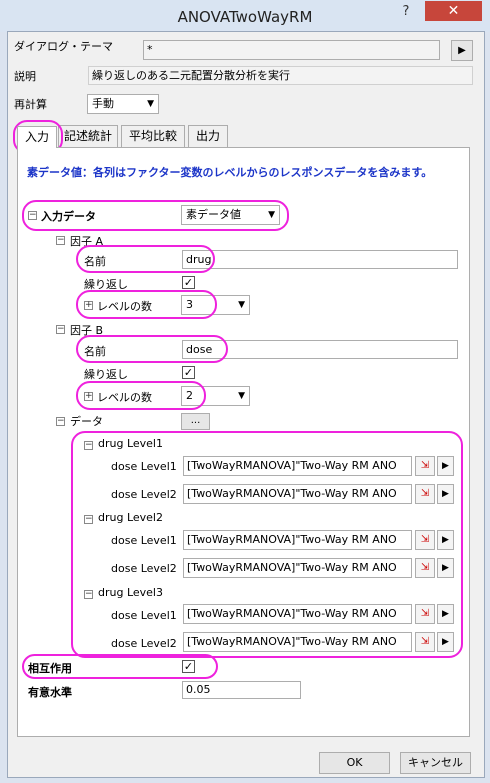 The image size is (490, 783). Describe the element at coordinates (462, 50) in the screenshot. I see `theme-arrow-button: ▶` at that location.